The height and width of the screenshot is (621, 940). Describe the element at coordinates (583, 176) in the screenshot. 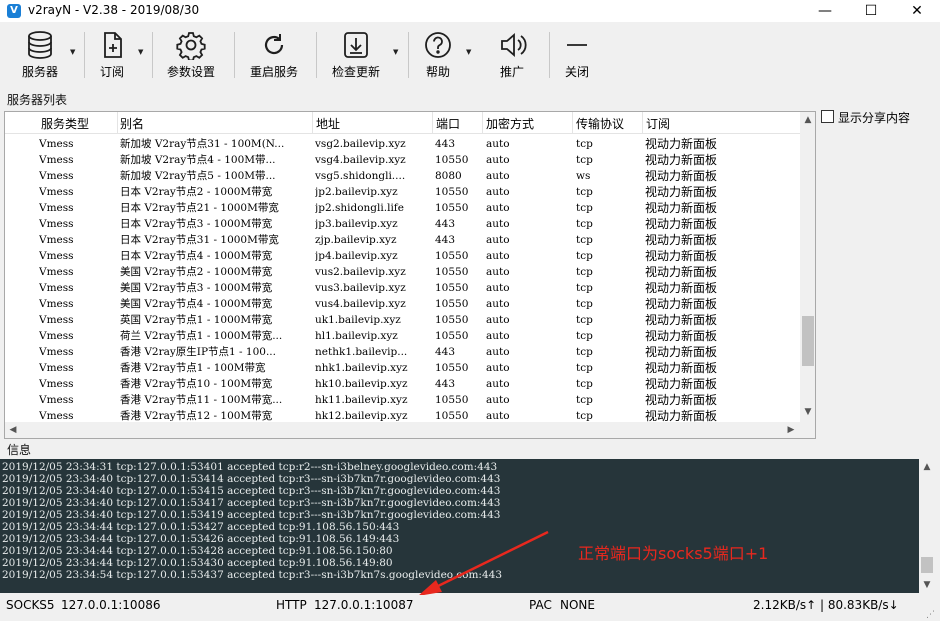

I see `cell-transport: ws` at that location.